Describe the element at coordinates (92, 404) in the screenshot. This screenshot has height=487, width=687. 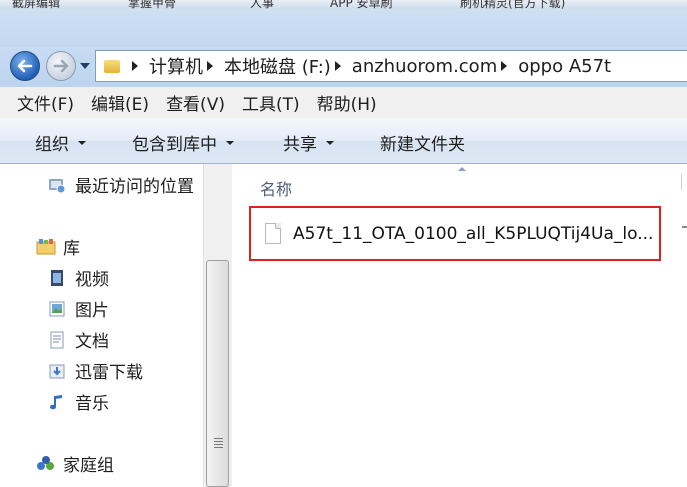
I see `sidebar-item-label: 音乐` at that location.